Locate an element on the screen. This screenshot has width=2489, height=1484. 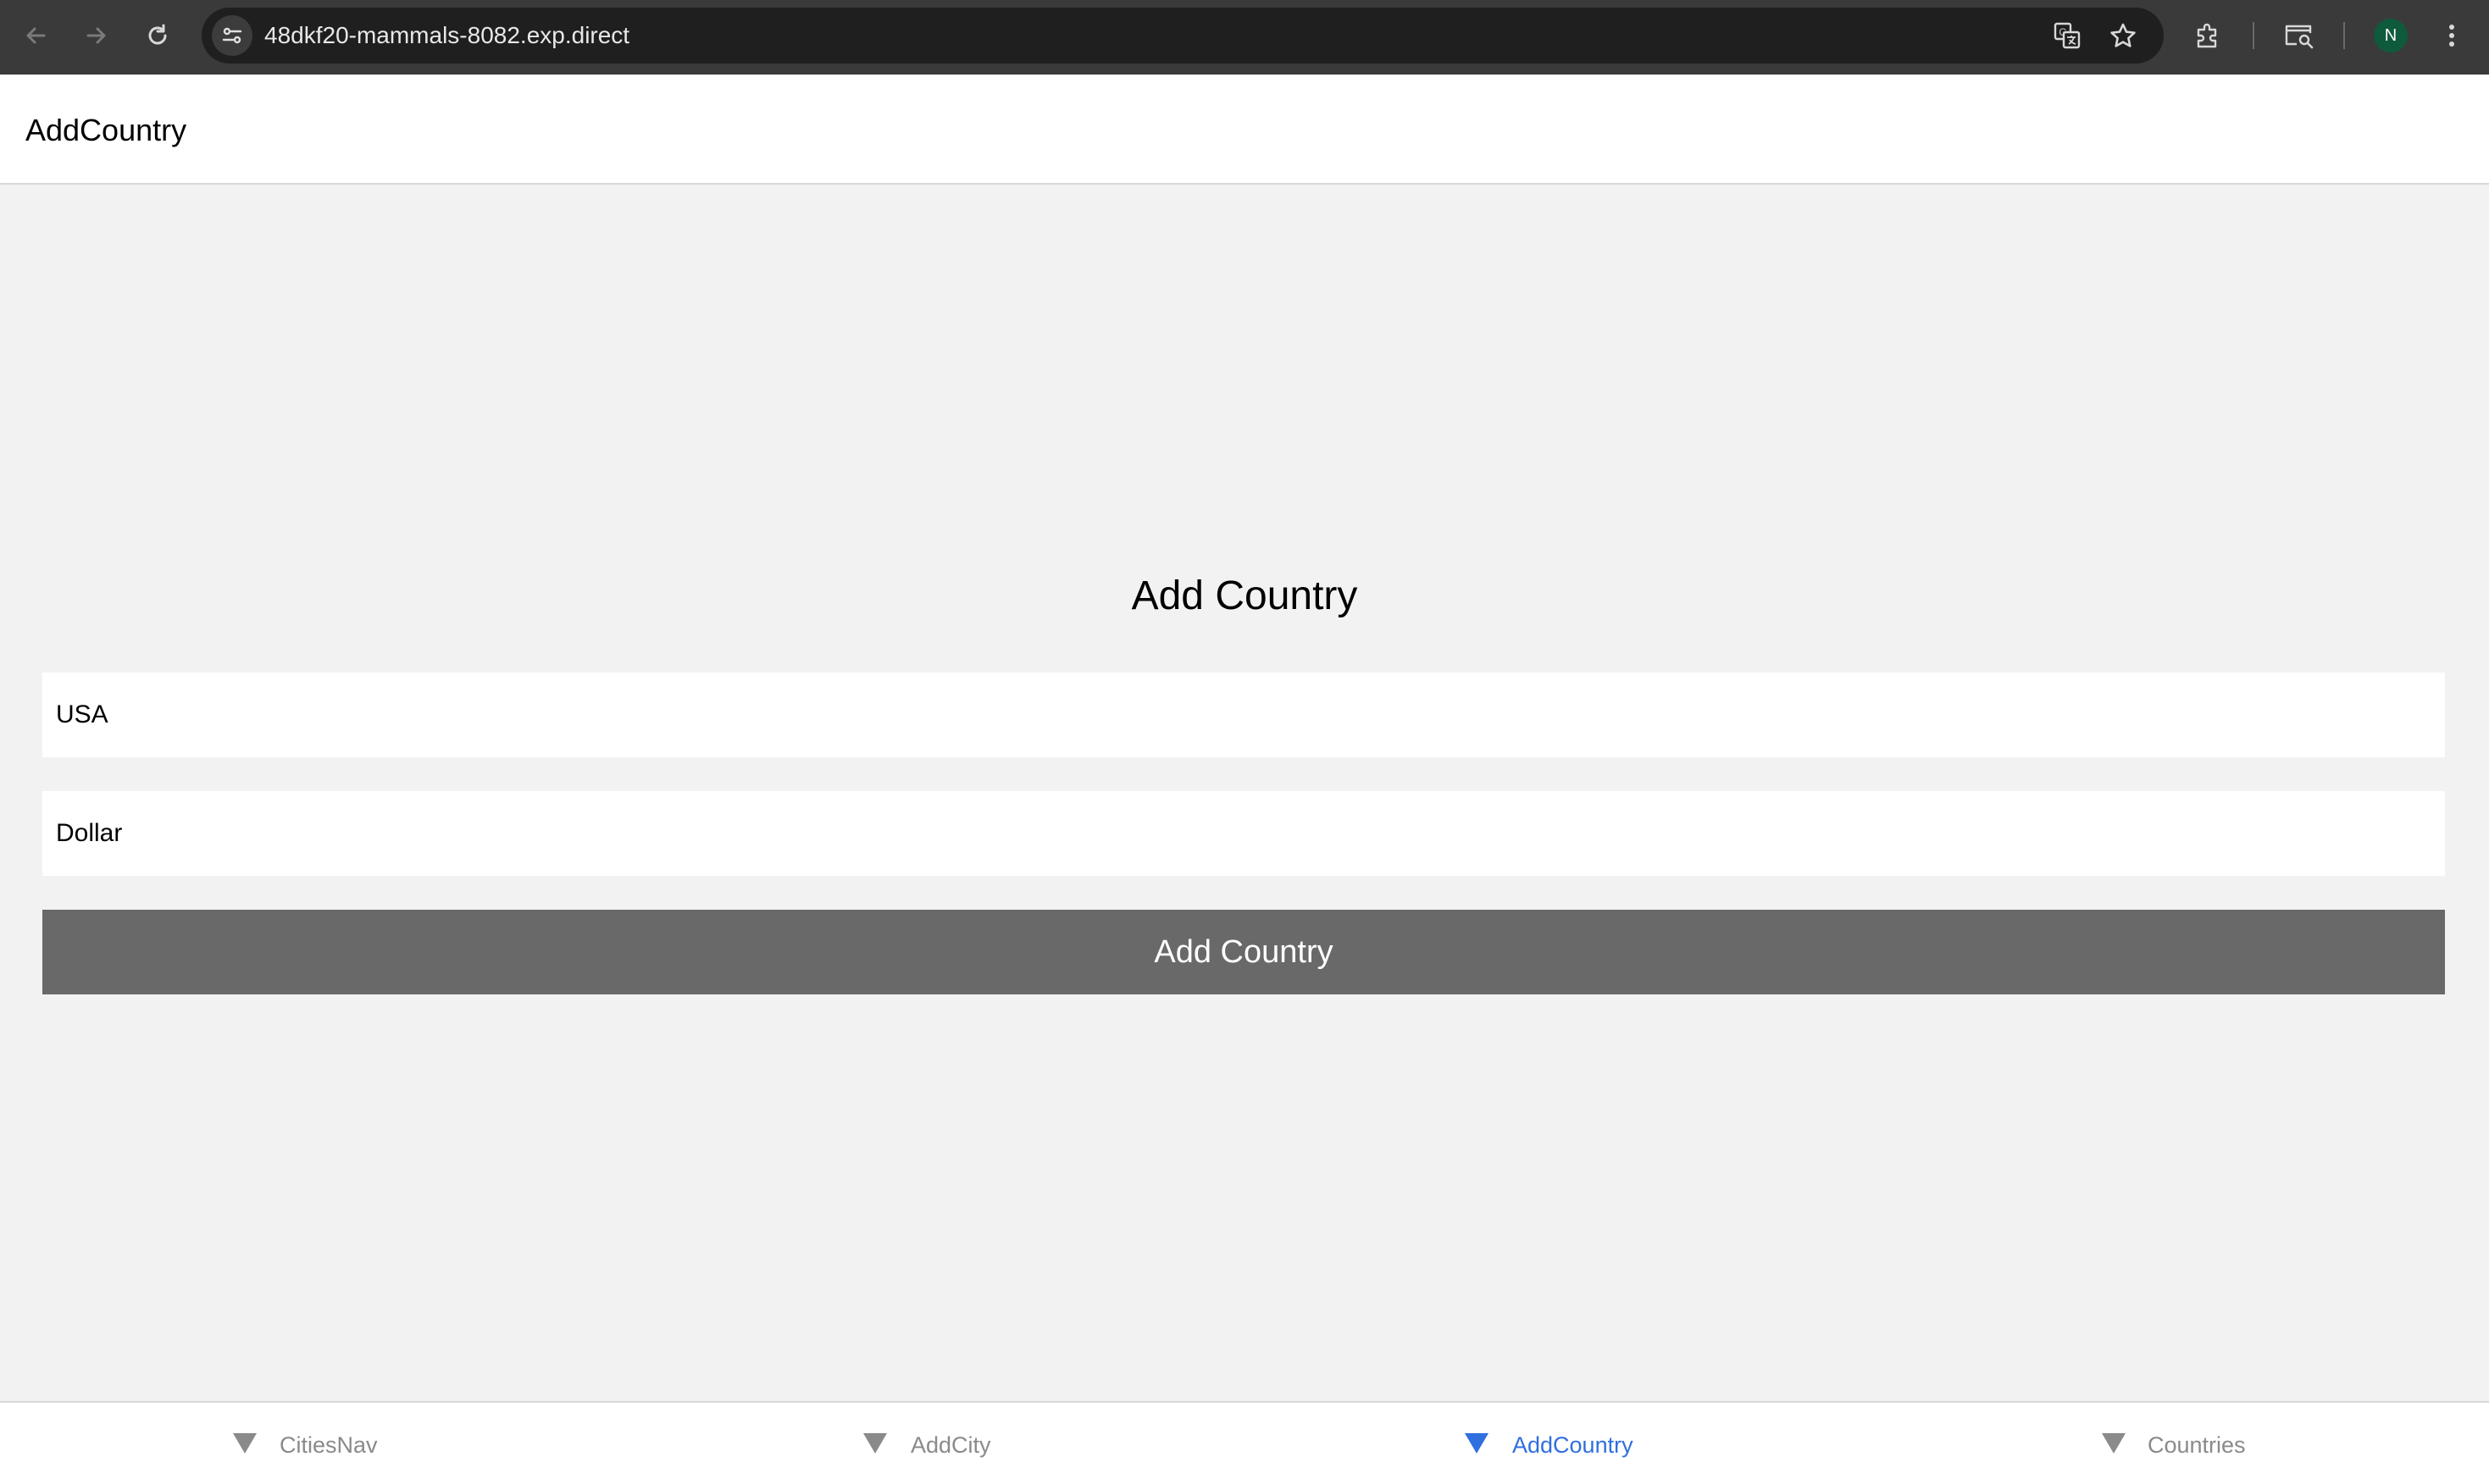
form-heading: Add Country is located at coordinates (1244, 595).